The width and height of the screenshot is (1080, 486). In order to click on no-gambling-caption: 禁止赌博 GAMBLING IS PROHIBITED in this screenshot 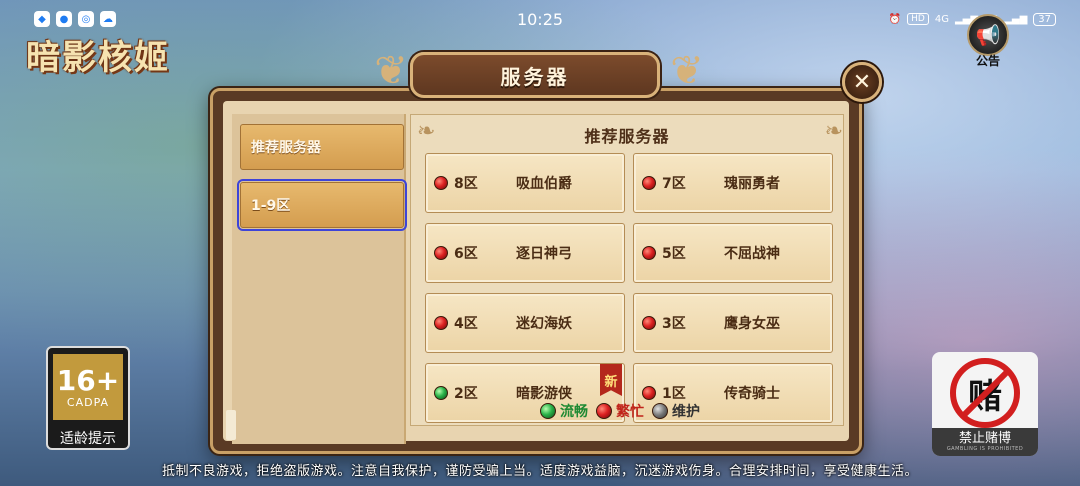, I will do `click(985, 442)`.